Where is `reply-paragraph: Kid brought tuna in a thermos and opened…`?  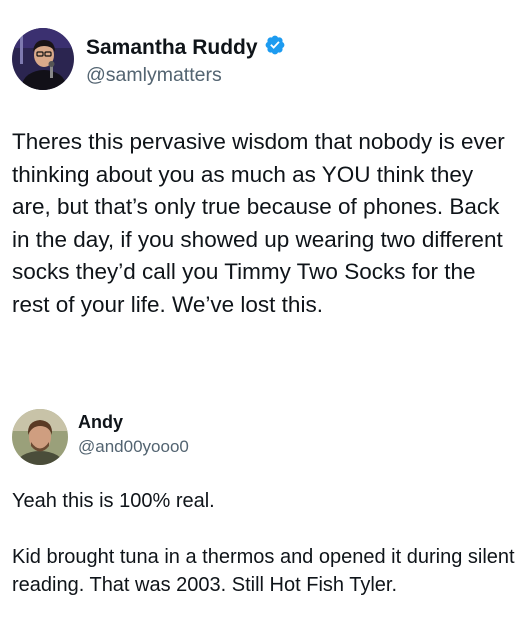
reply-paragraph: Kid brought tuna in a thermos and opened… is located at coordinates (263, 571).